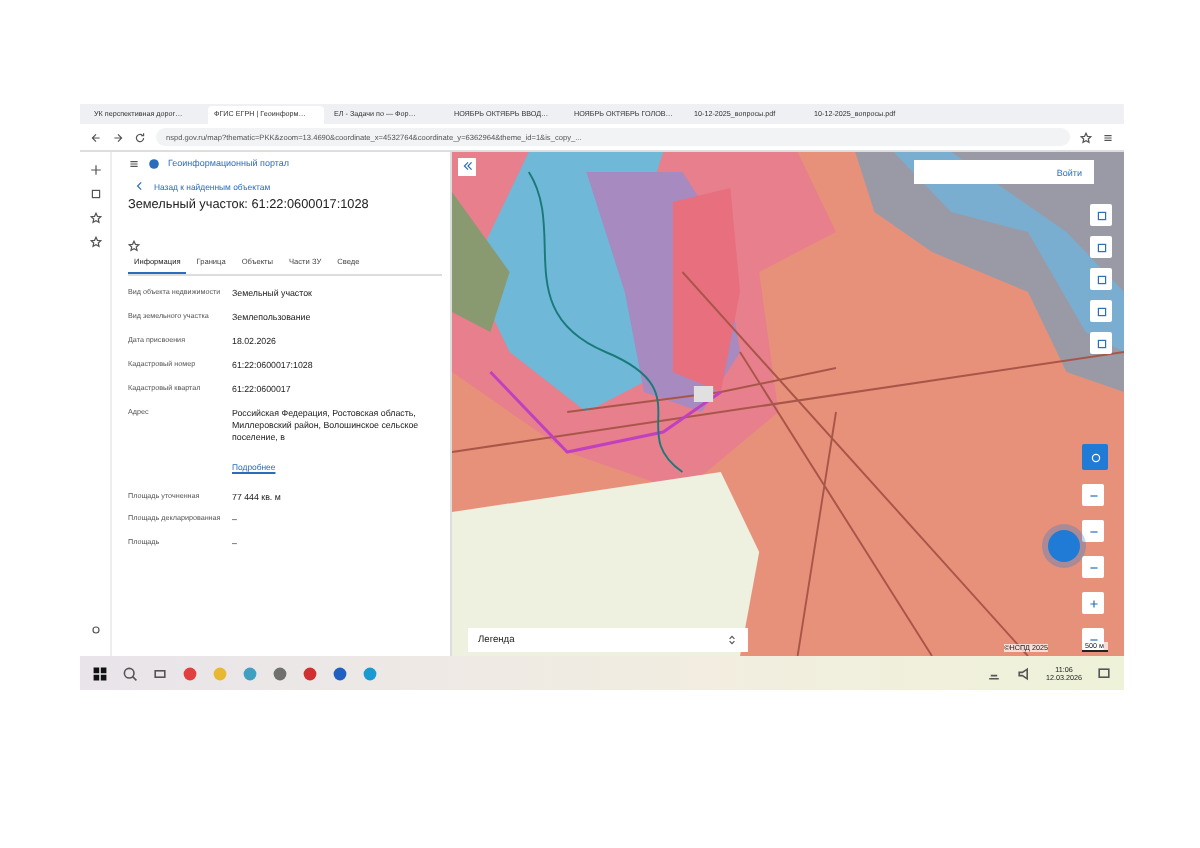 This screenshot has height=848, width=1200. I want to click on task-view-icon, so click(160, 673).